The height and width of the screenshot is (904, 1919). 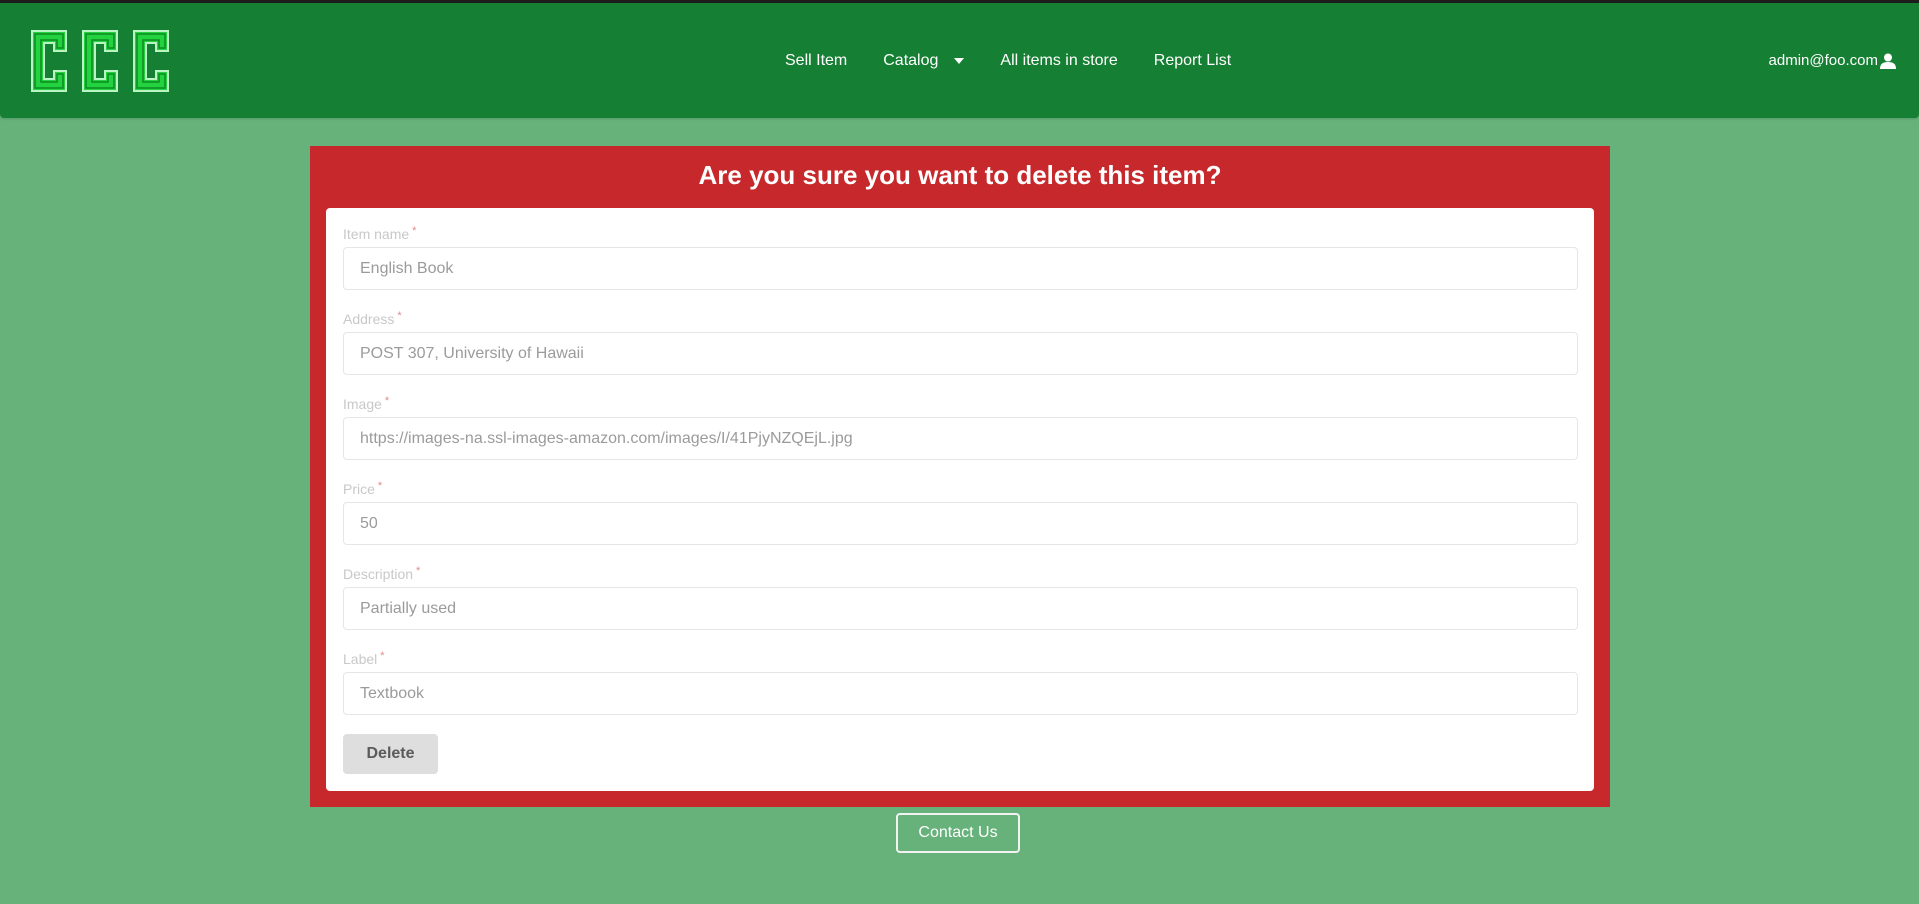 I want to click on caret-down-icon, so click(x=959, y=60).